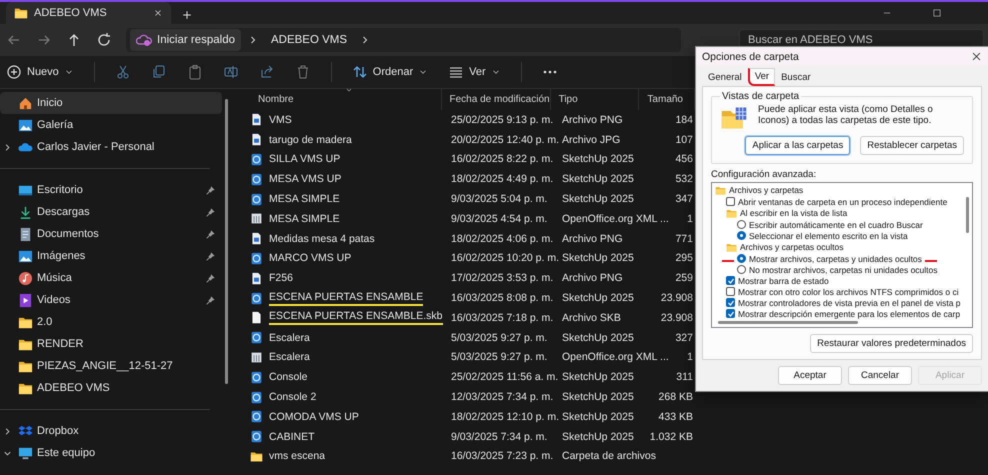  I want to click on sort-caret-icon, so click(349, 90).